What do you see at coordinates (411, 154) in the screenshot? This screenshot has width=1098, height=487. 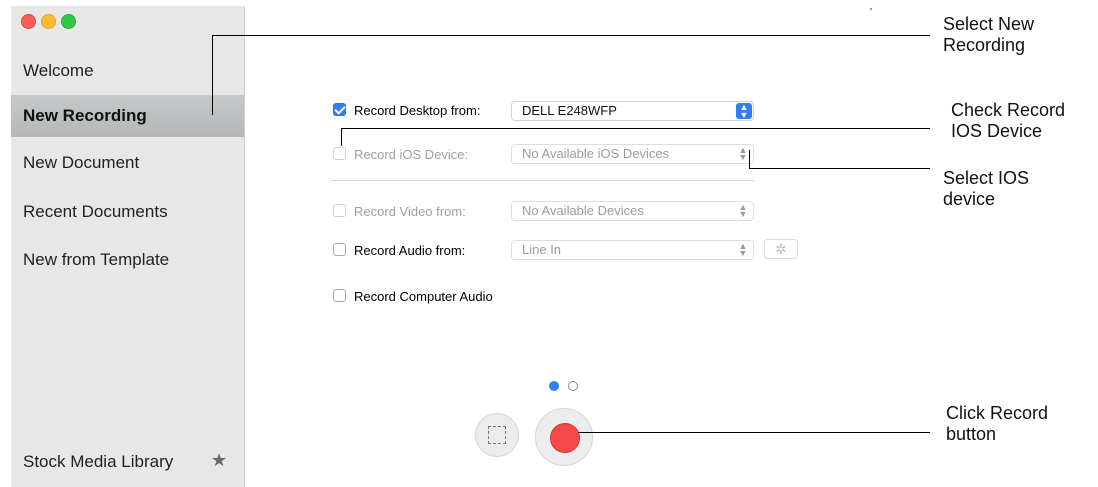 I see `record-ios-label: Record iOS Device:` at bounding box center [411, 154].